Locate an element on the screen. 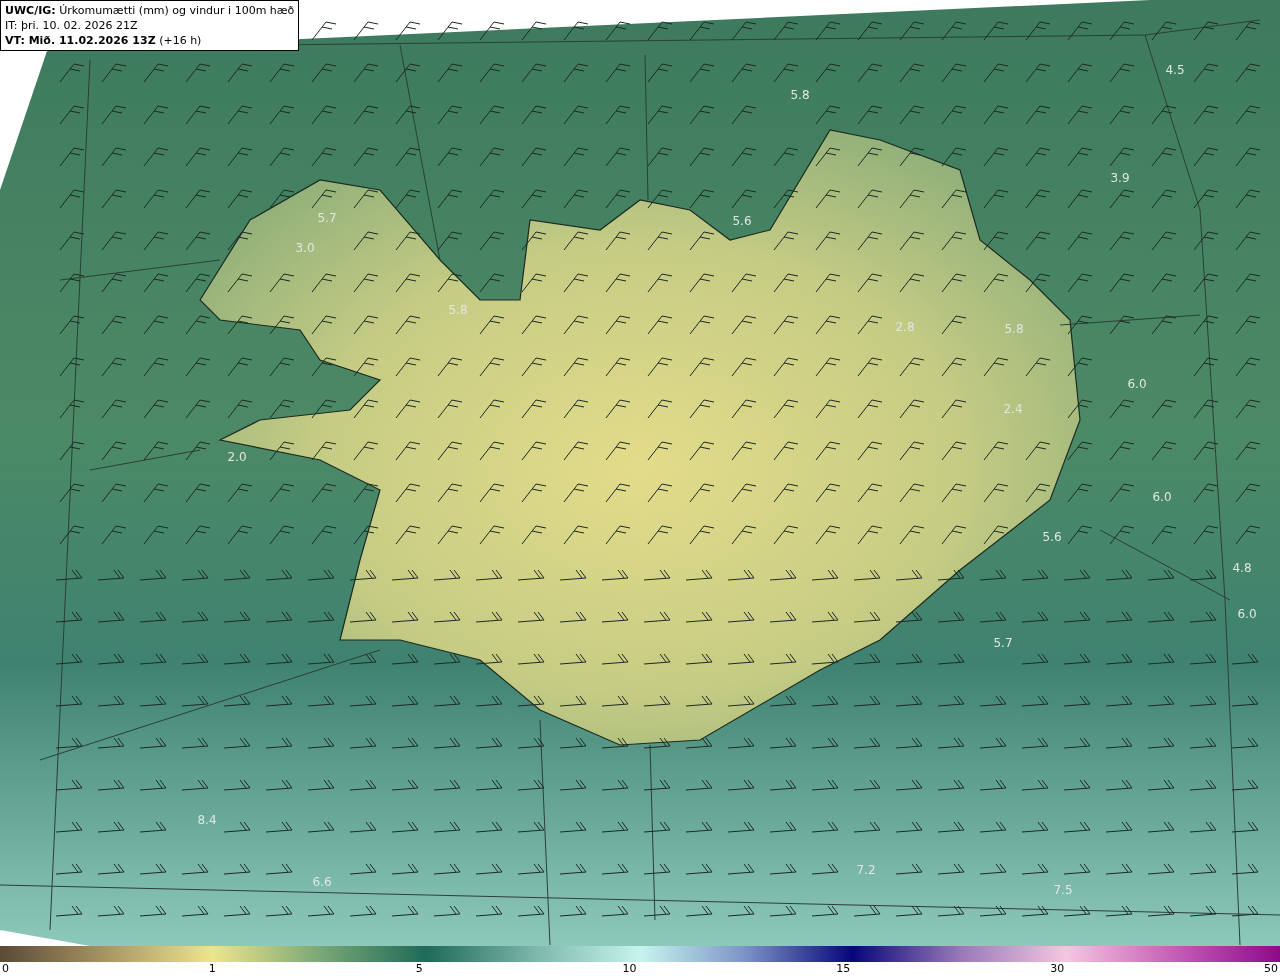 Image resolution: width=1280 pixels, height=978 pixels. precipitation-value: 7.5 is located at coordinates (1063, 890).